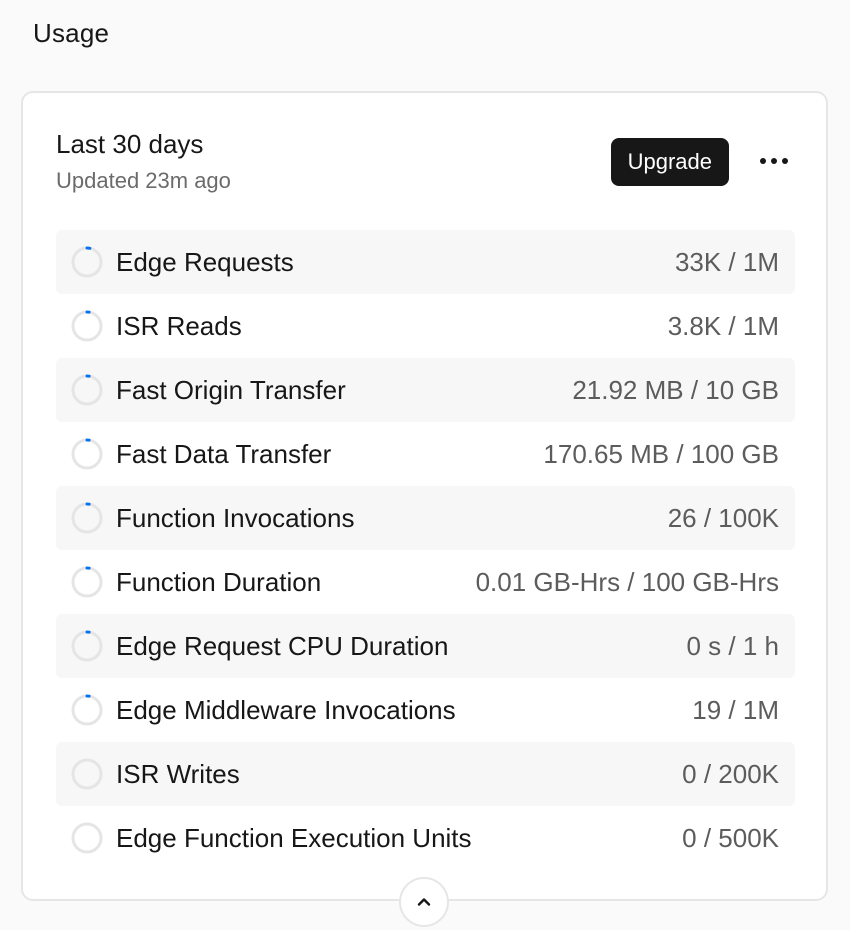 The image size is (850, 930). I want to click on usage-value: 0.01 GB-Hrs / 100 GB-Hrs, so click(627, 581).